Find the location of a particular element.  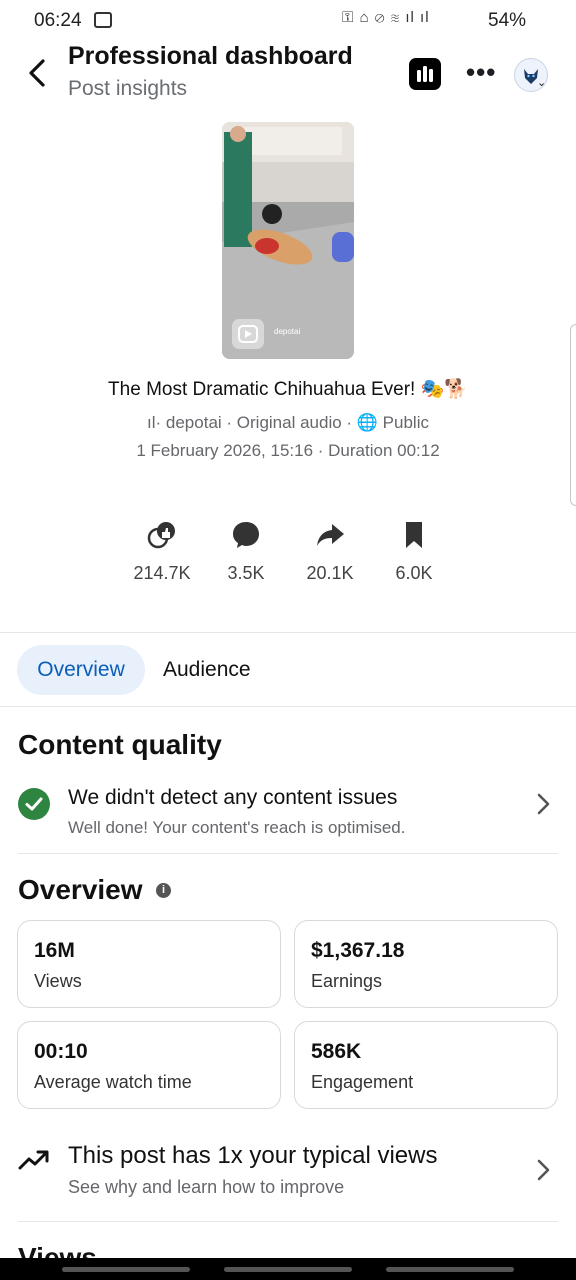

content-quality-heading: Content quality is located at coordinates (120, 744).